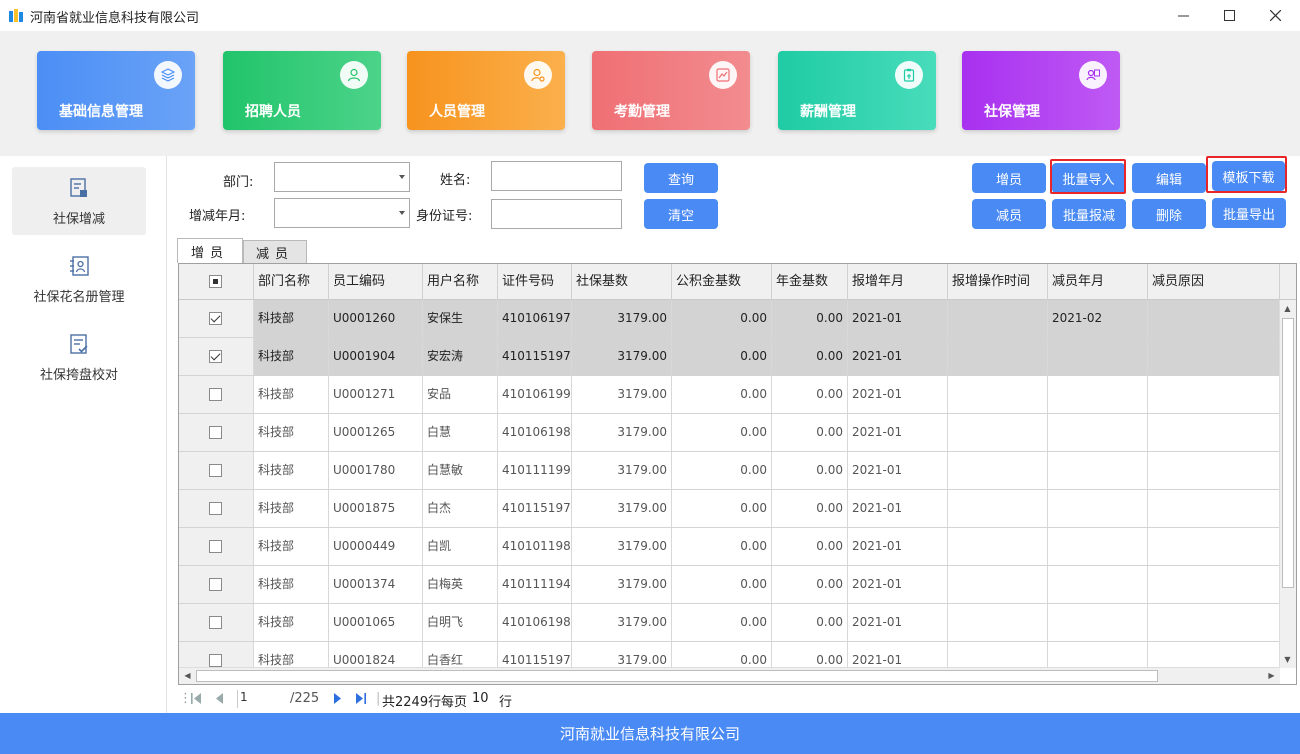 The height and width of the screenshot is (754, 1300). Describe the element at coordinates (723, 75) in the screenshot. I see `chart-icon` at that location.